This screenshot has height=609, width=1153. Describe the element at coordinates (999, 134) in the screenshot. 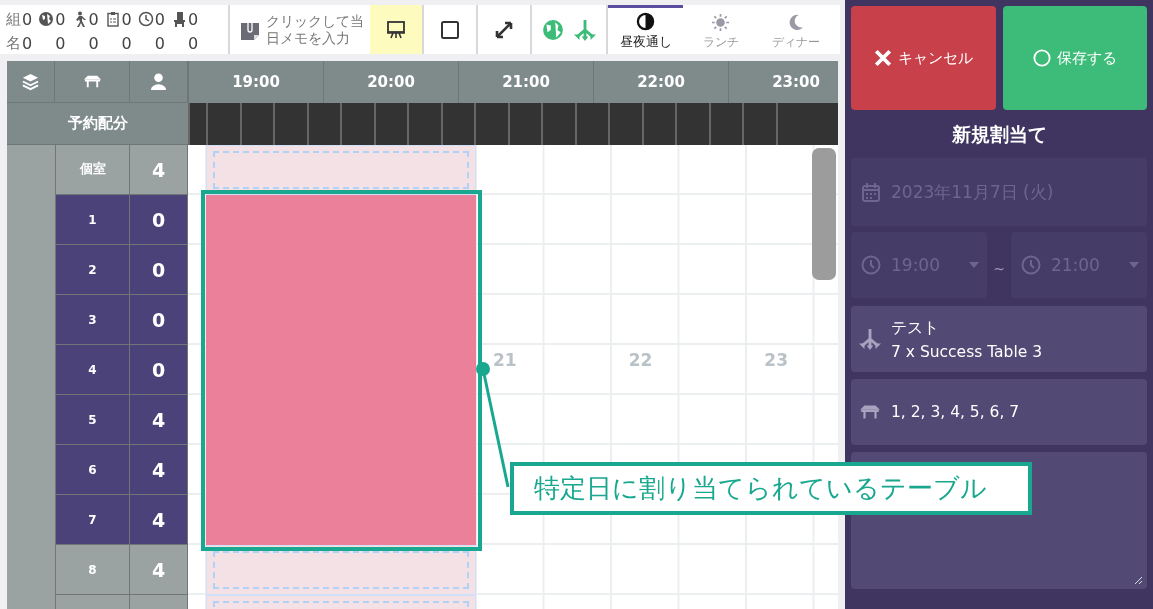

I see `panel-title: 新規割当て` at that location.